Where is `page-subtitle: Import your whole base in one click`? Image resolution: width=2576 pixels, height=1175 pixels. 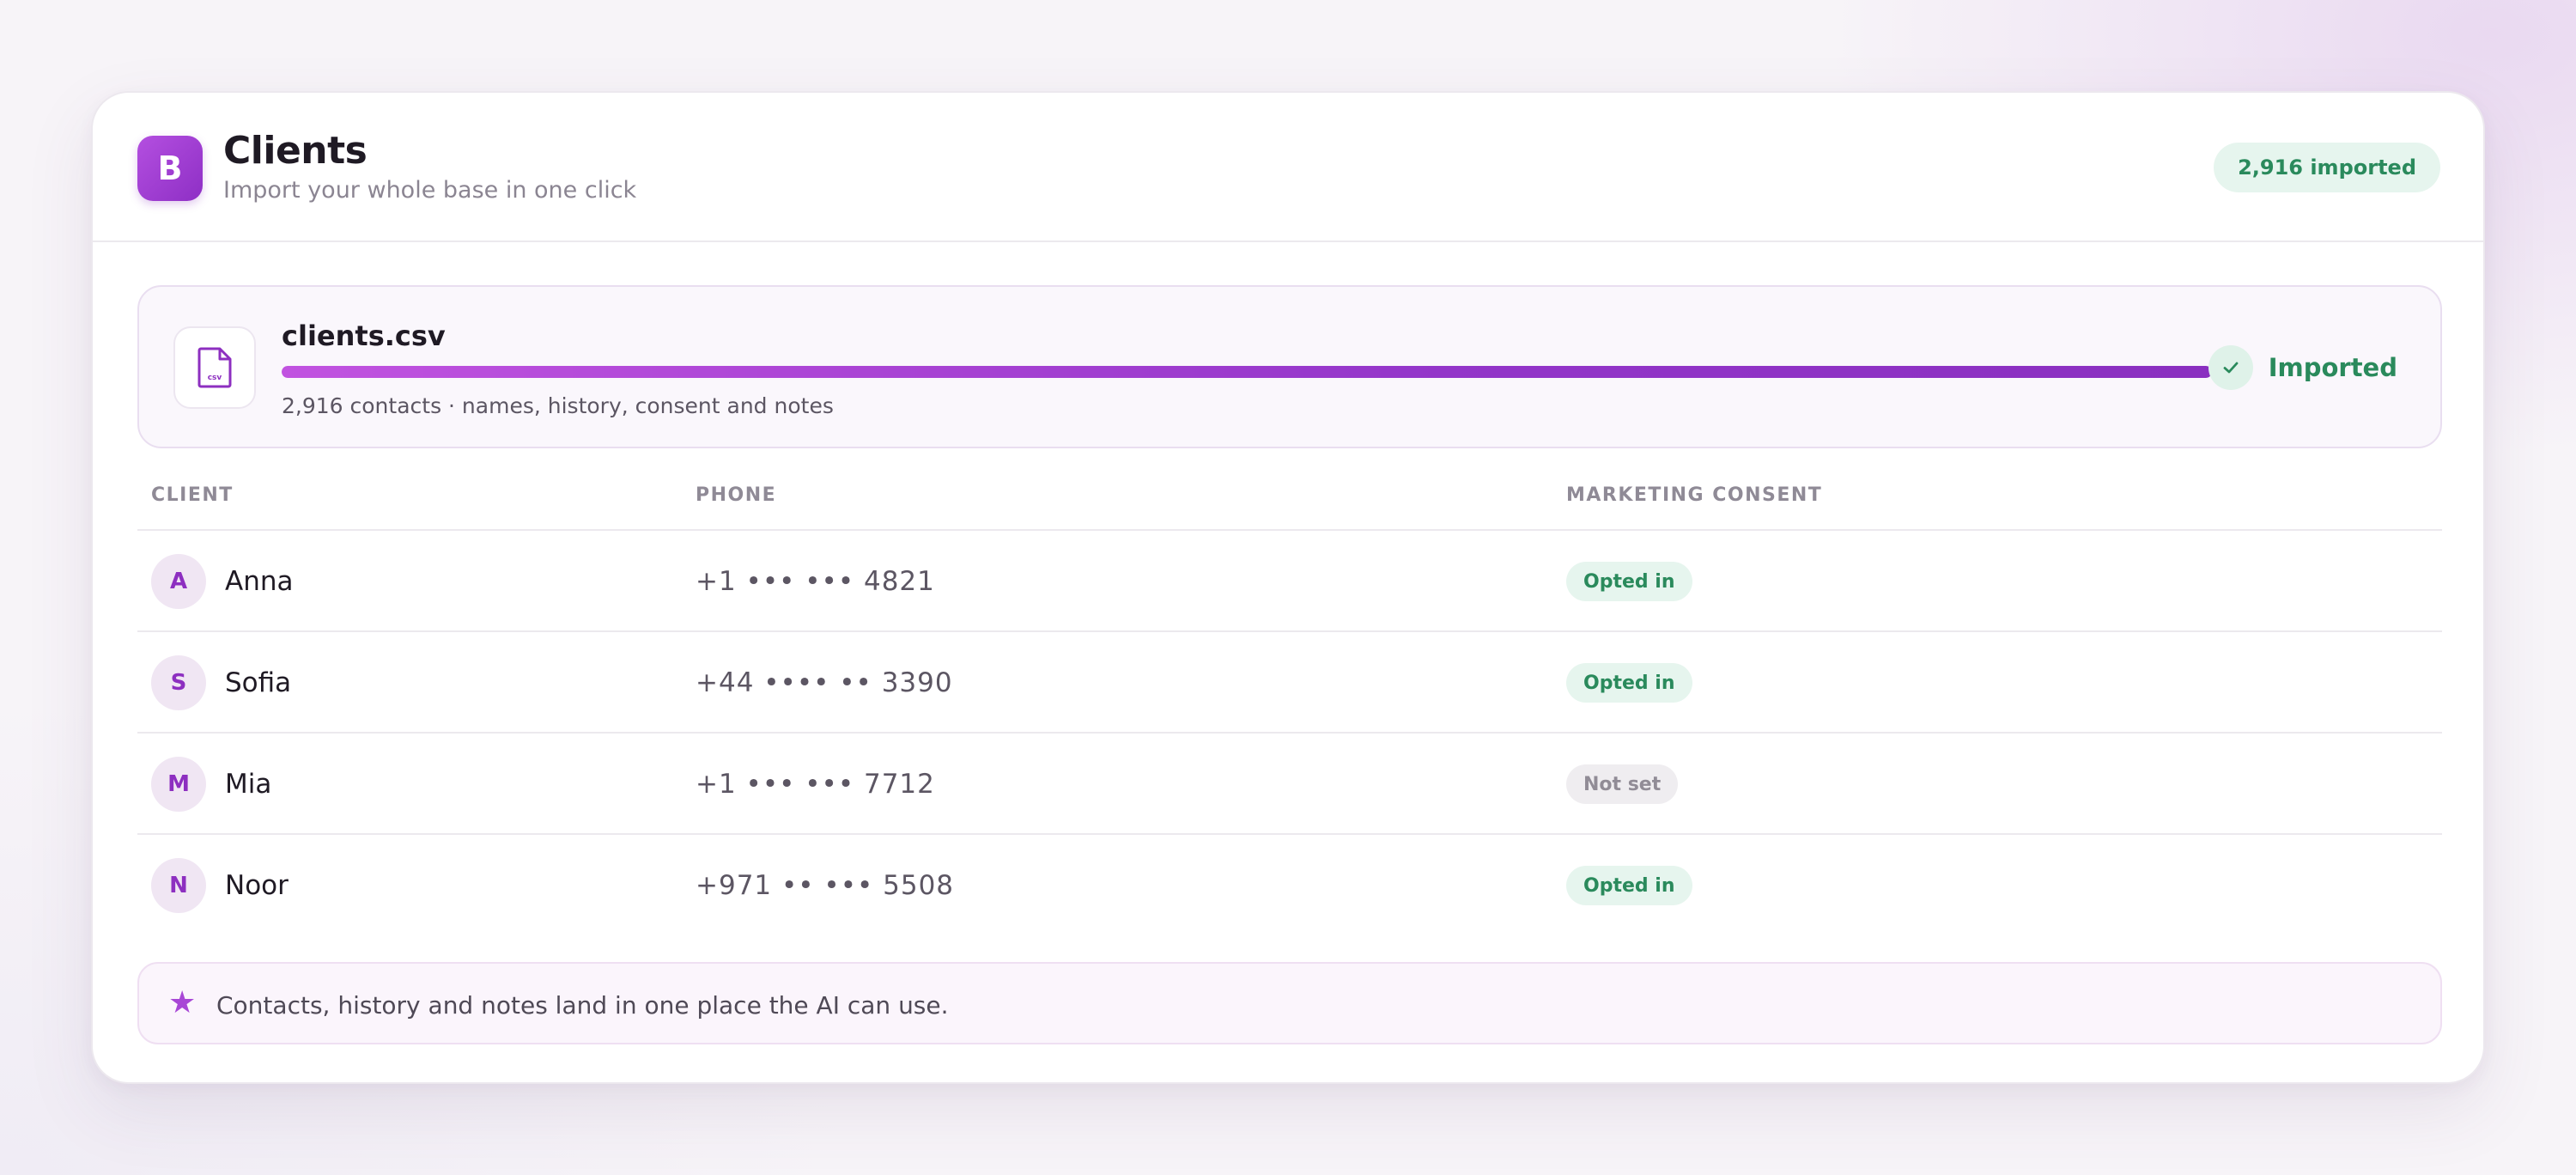
page-subtitle: Import your whole base in one click is located at coordinates (430, 190).